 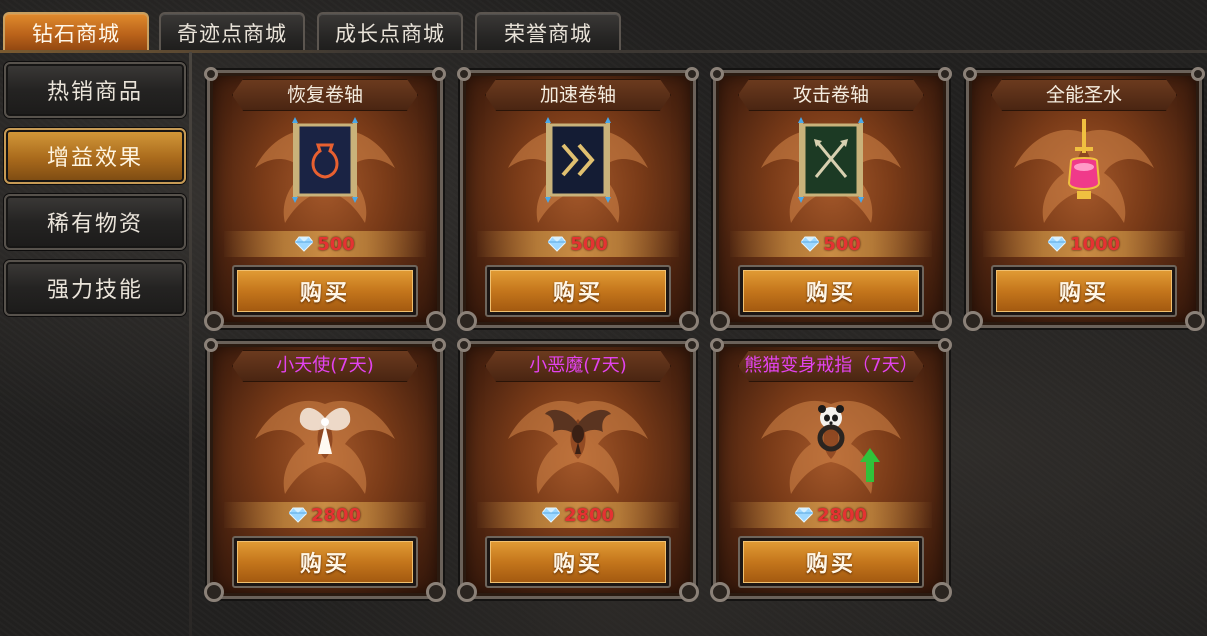 What do you see at coordinates (831, 428) in the screenshot?
I see `panda-ring-icon` at bounding box center [831, 428].